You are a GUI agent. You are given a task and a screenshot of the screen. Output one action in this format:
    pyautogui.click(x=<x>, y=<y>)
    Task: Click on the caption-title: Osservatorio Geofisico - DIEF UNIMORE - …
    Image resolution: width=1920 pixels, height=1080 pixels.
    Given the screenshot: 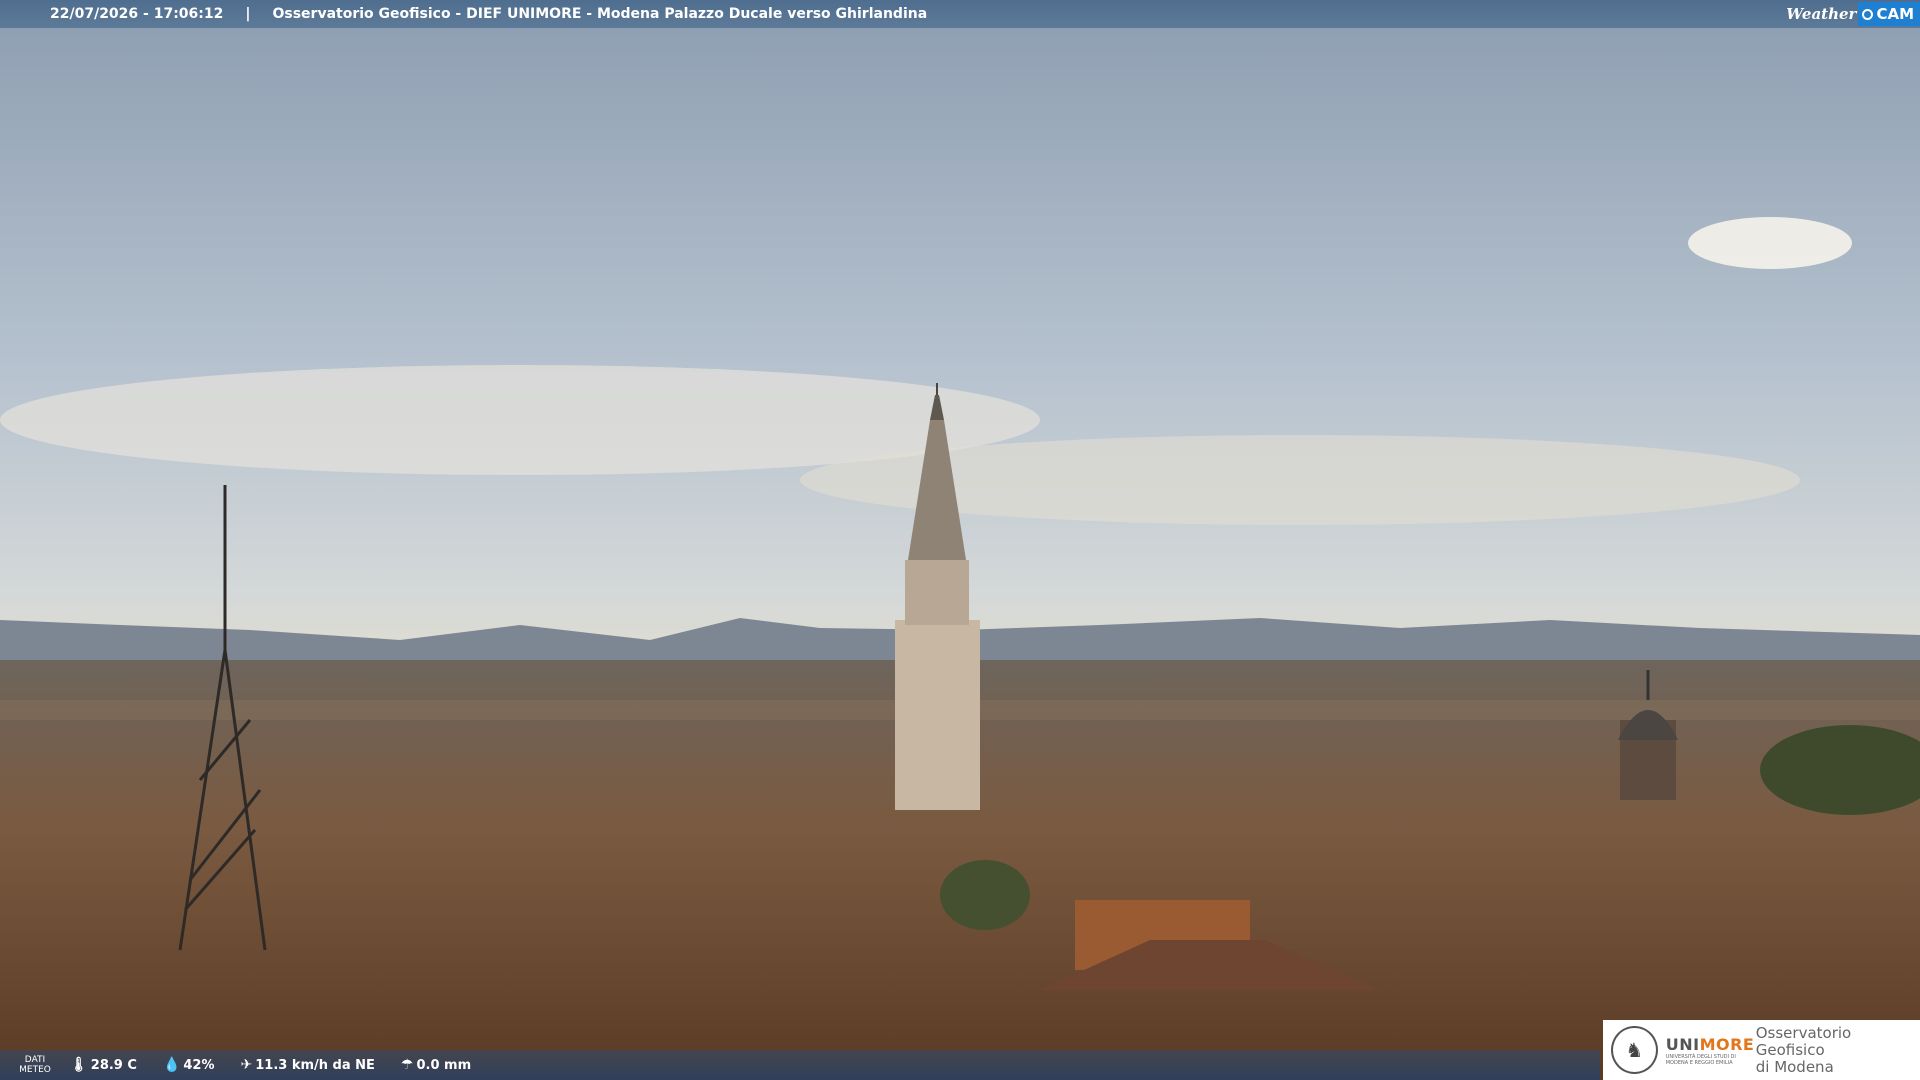 What is the action you would take?
    pyautogui.click(x=600, y=14)
    